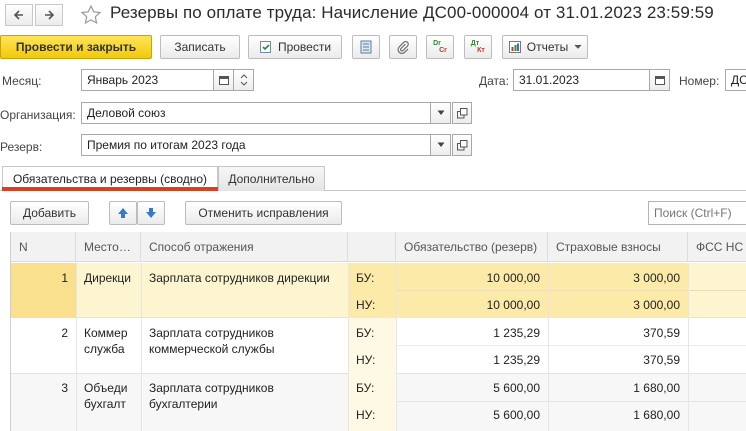 The width and height of the screenshot is (746, 431). I want to click on list-icon, so click(366, 47).